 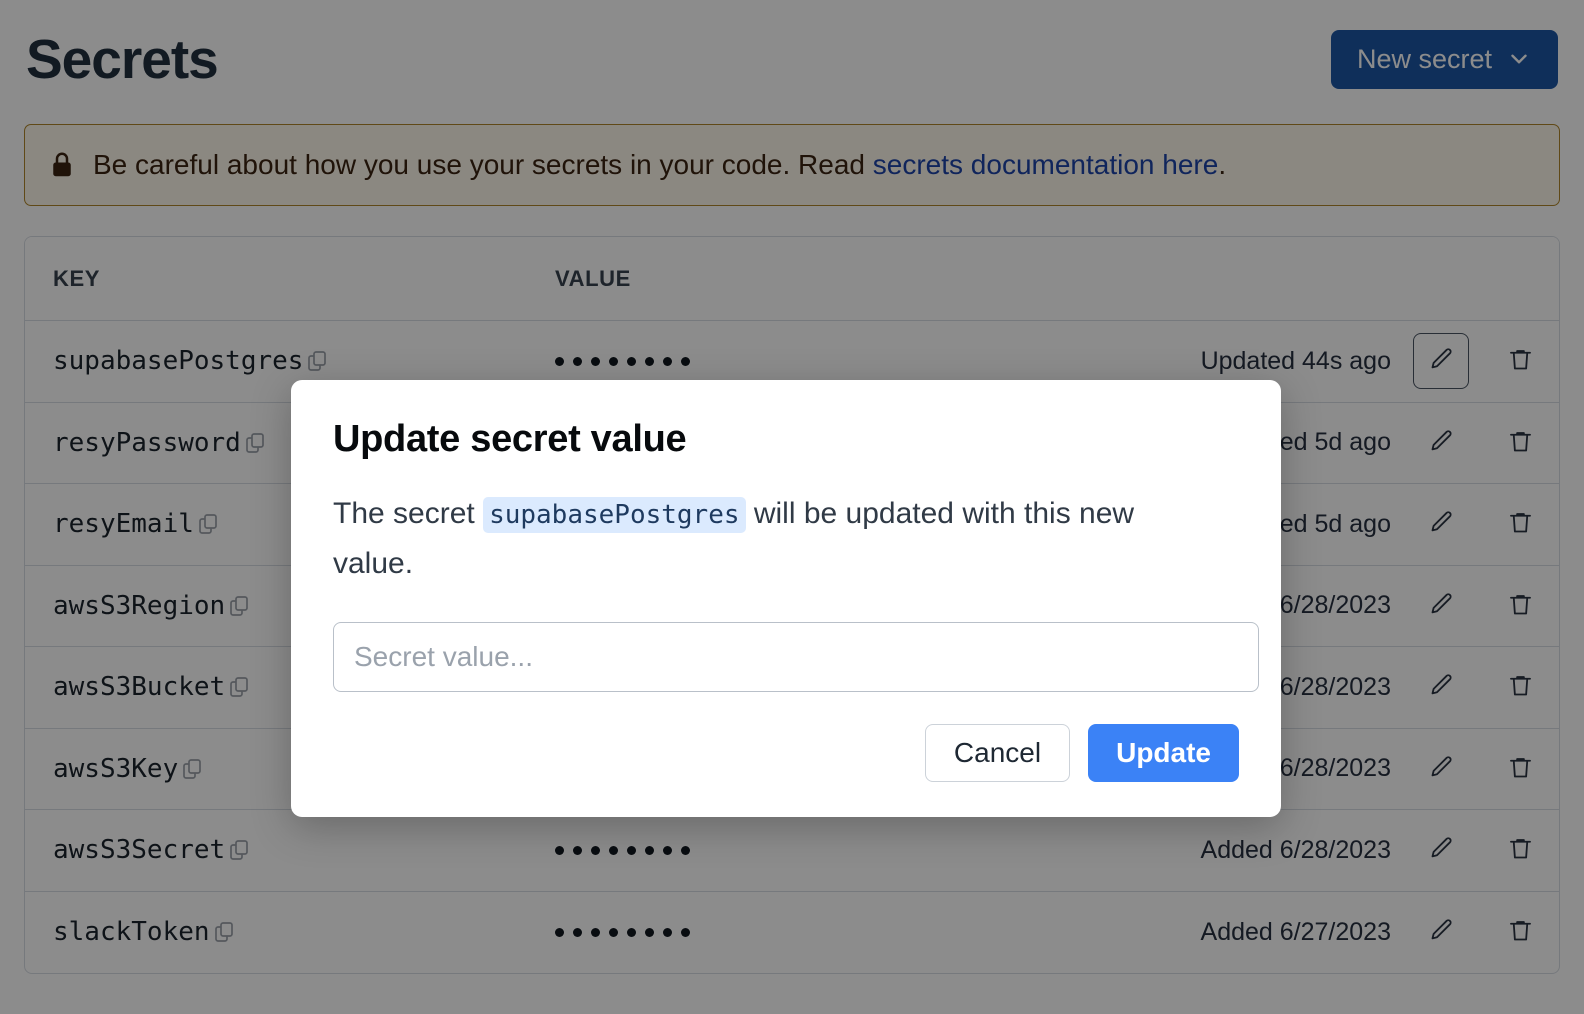 What do you see at coordinates (786, 752) in the screenshot?
I see `modal-actions: Cancel Update` at bounding box center [786, 752].